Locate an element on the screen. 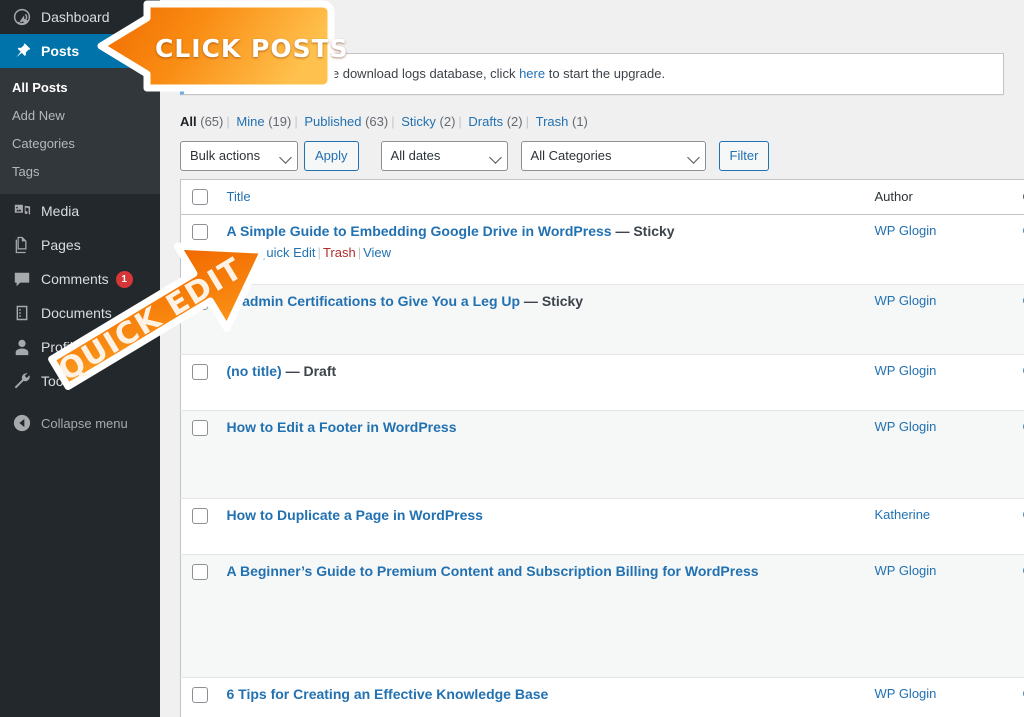 The height and width of the screenshot is (717, 1024). select-all-checkbox is located at coordinates (200, 197).